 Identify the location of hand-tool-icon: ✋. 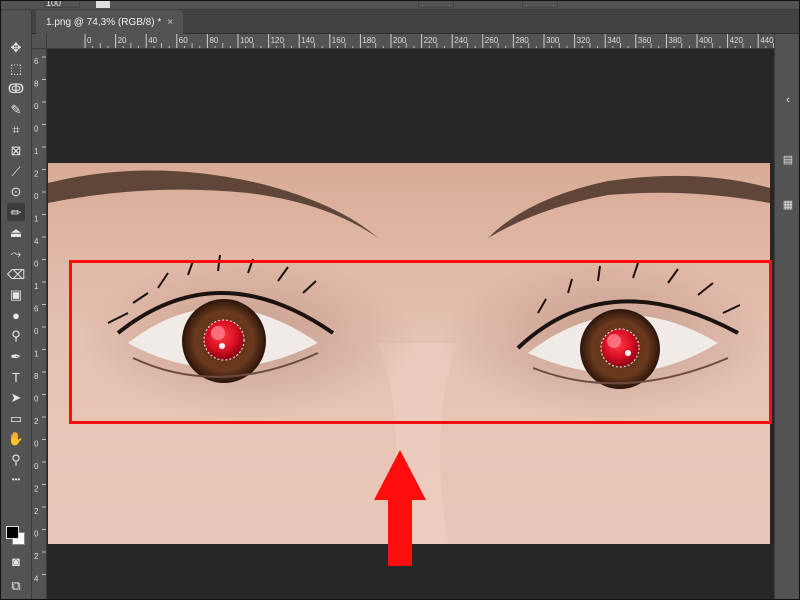
(16, 438).